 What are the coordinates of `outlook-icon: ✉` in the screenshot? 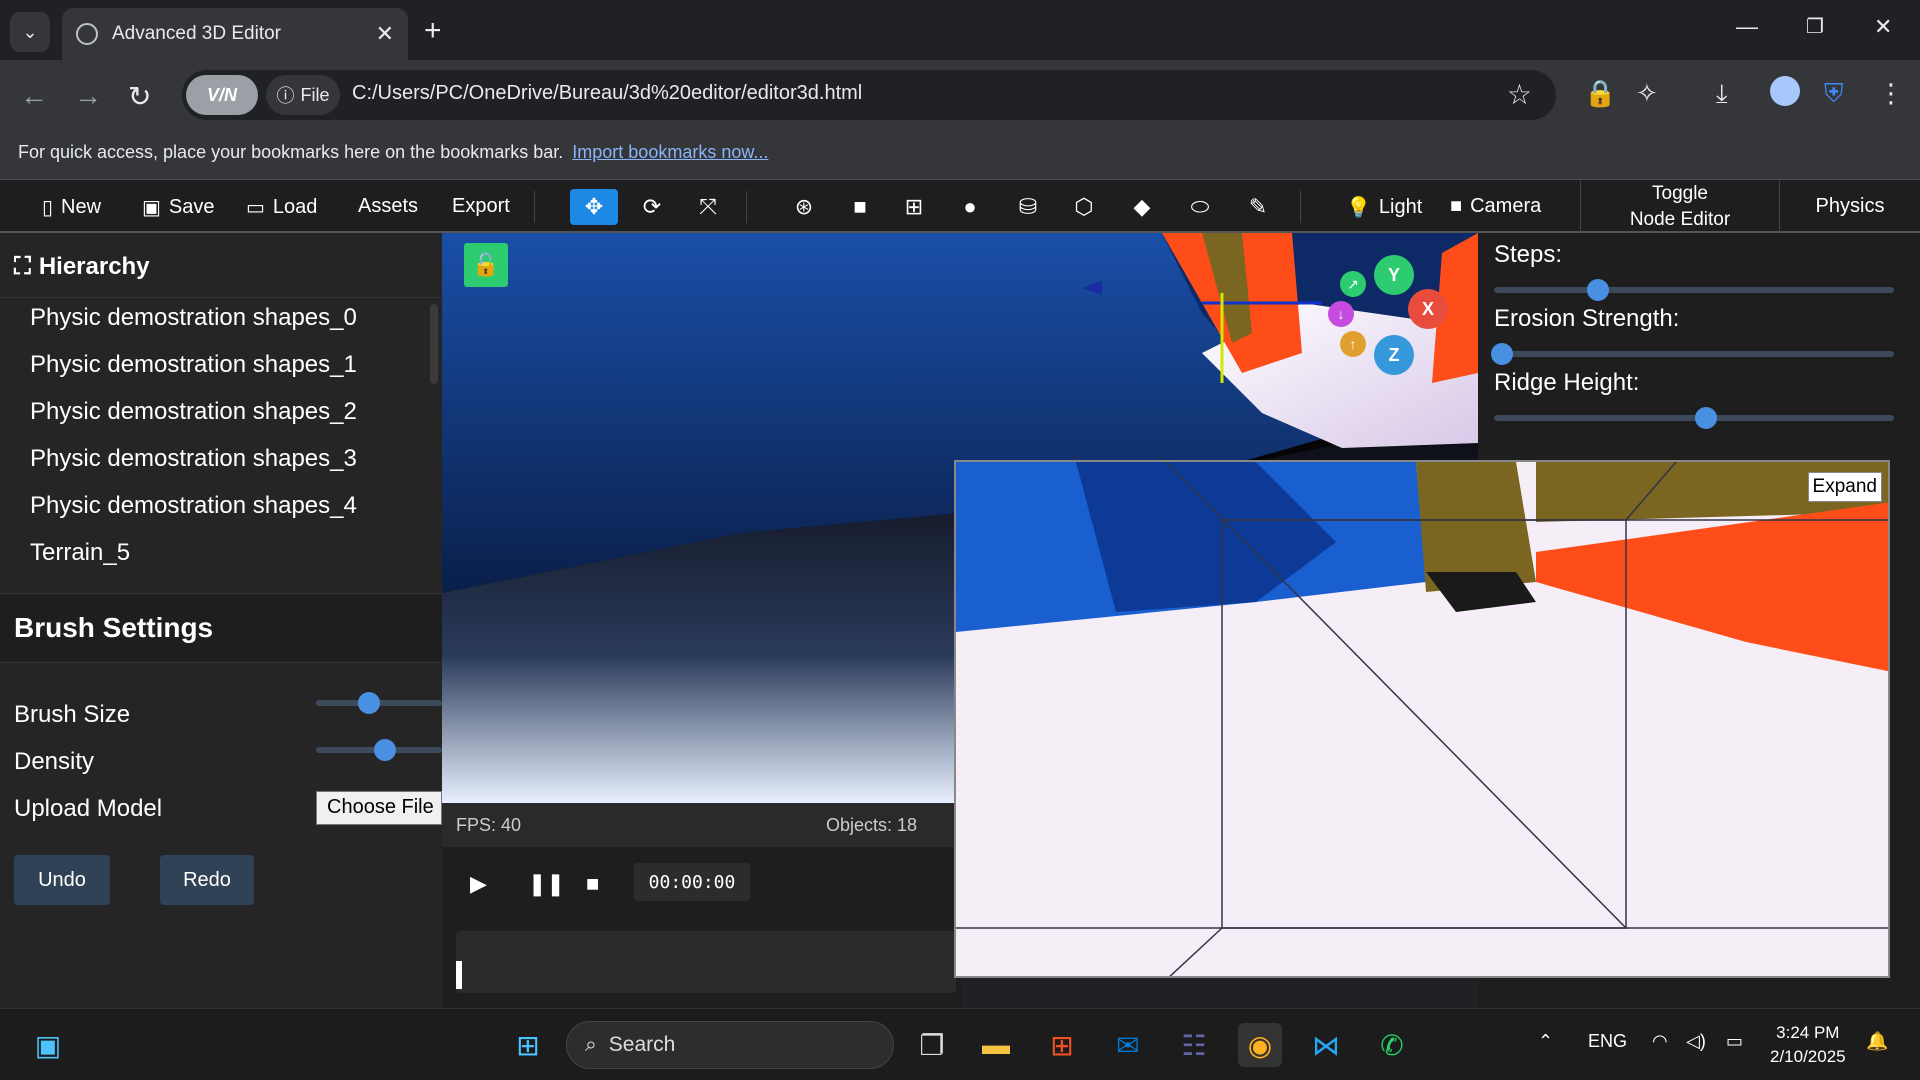 It's located at (1128, 1045).